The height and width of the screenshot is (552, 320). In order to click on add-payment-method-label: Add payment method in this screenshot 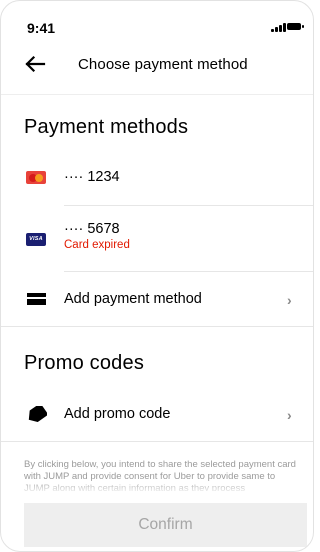, I will do `click(133, 299)`.